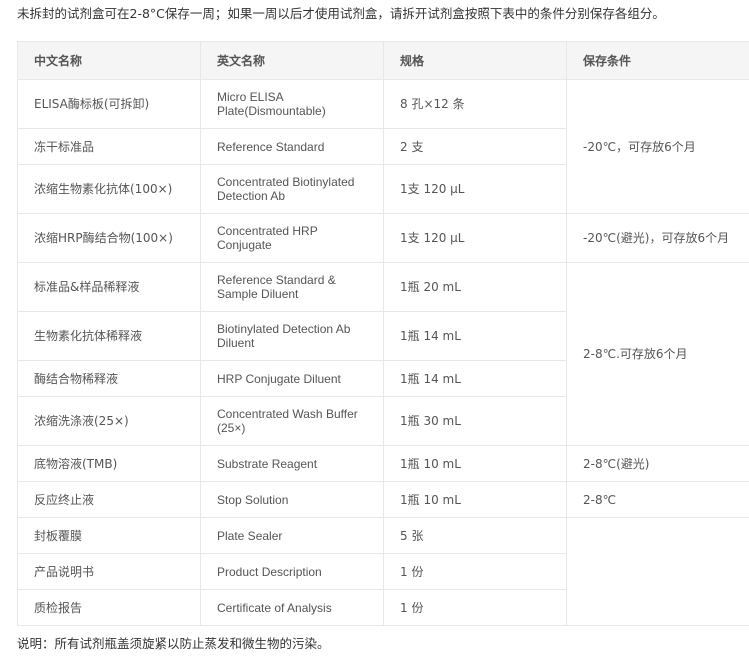 The width and height of the screenshot is (749, 656). Describe the element at coordinates (657, 354) in the screenshot. I see `cell-storage-condition: 2-8℃.可存放6个月` at that location.